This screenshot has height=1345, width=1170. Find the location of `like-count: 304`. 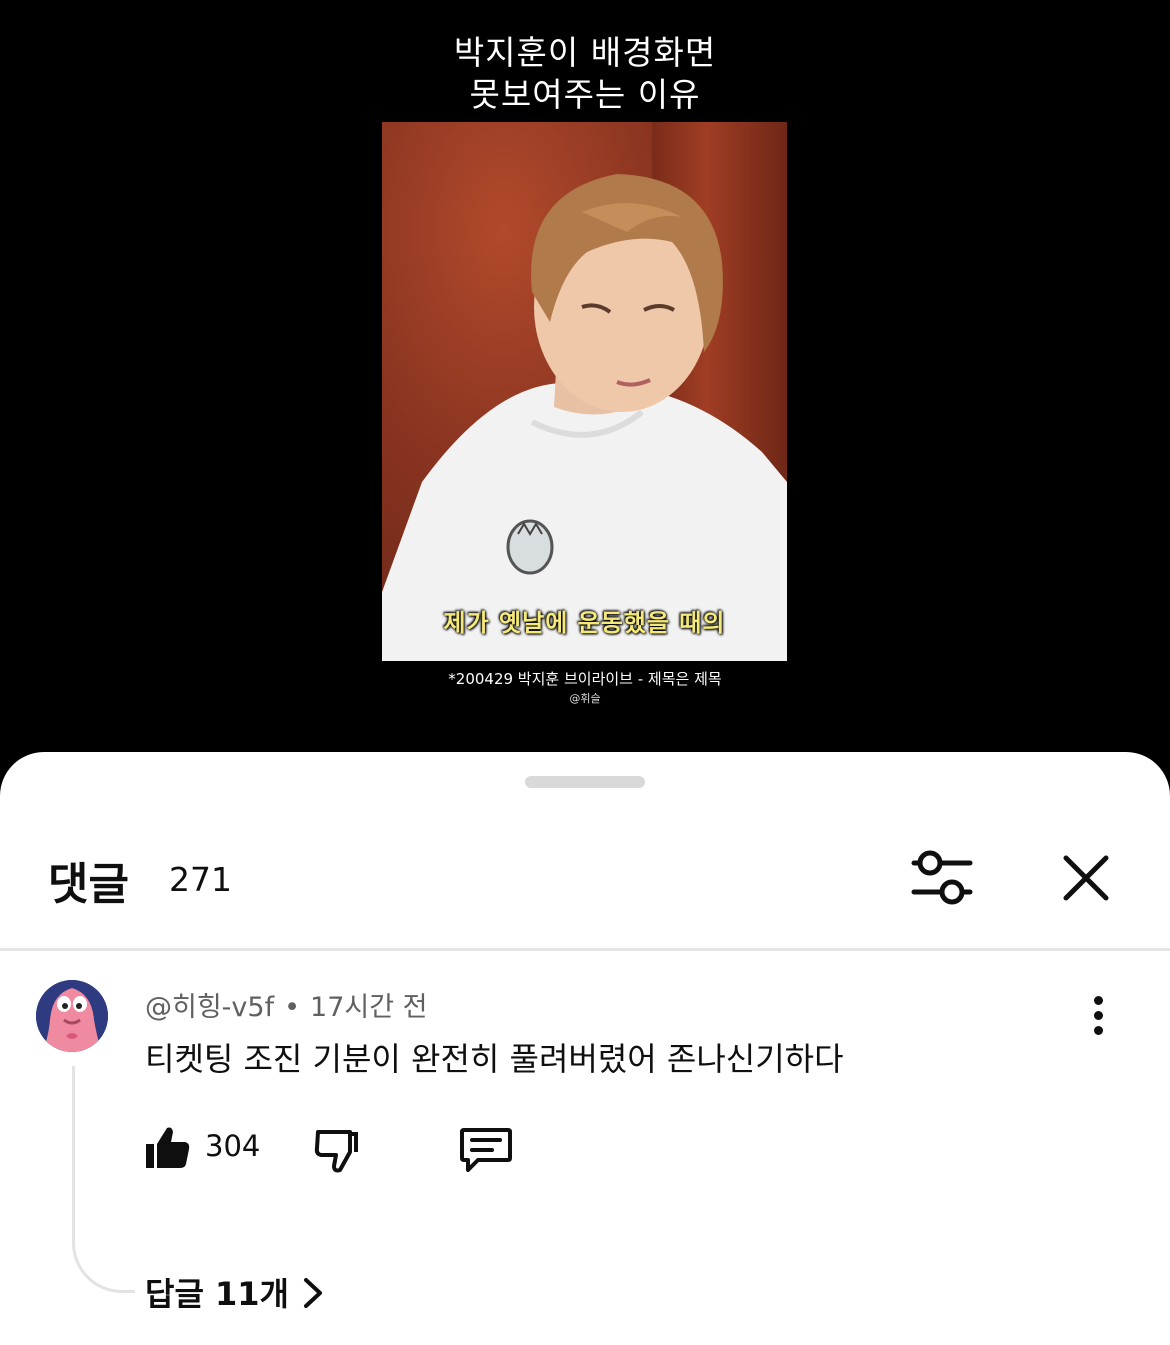

like-count: 304 is located at coordinates (233, 1146).